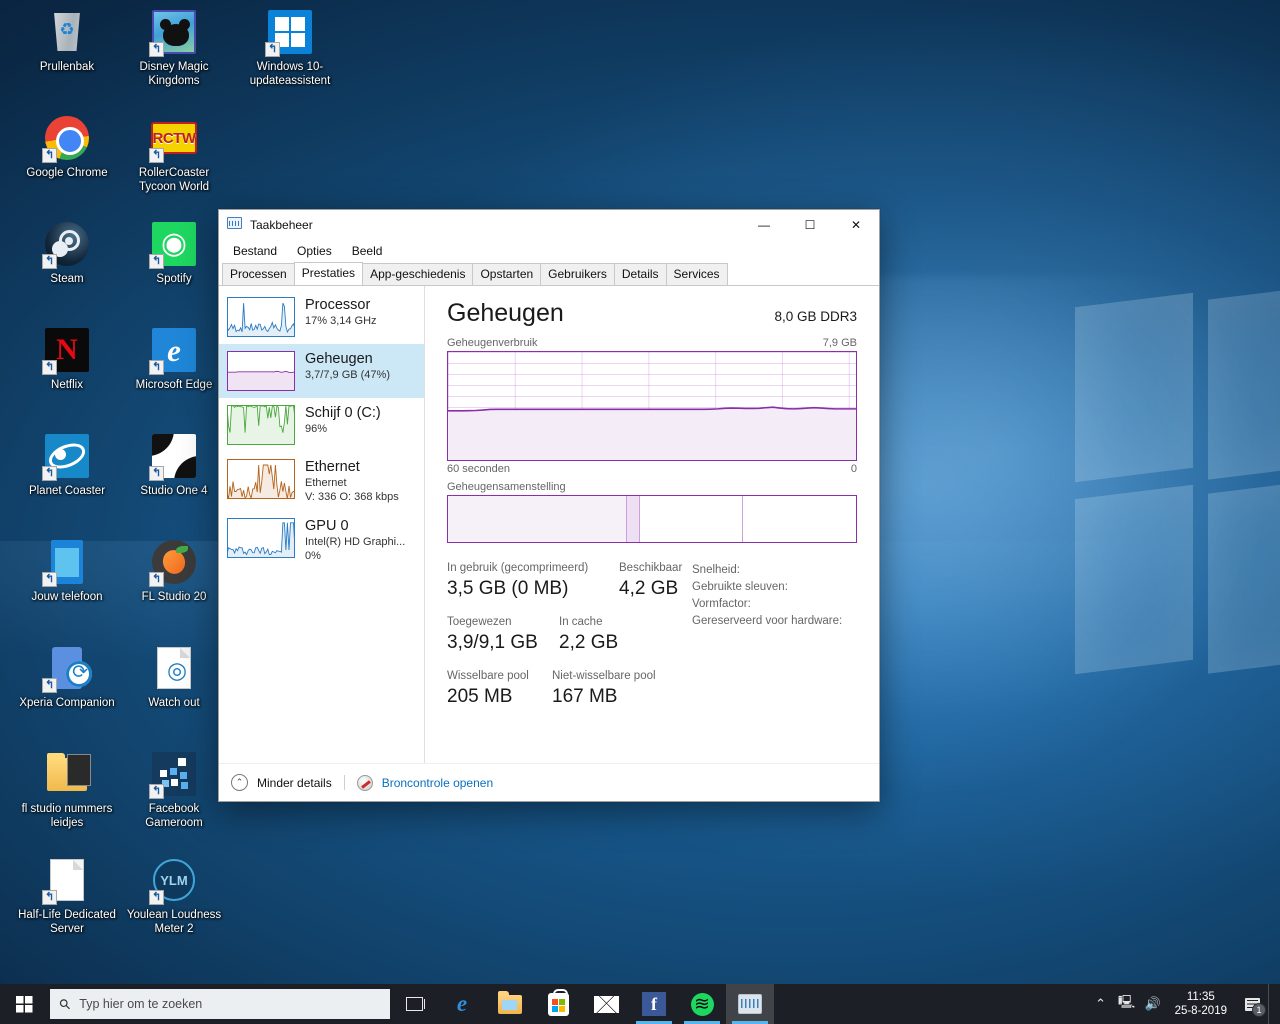  Describe the element at coordinates (581, 622) in the screenshot. I see `stat-label: In cache` at that location.